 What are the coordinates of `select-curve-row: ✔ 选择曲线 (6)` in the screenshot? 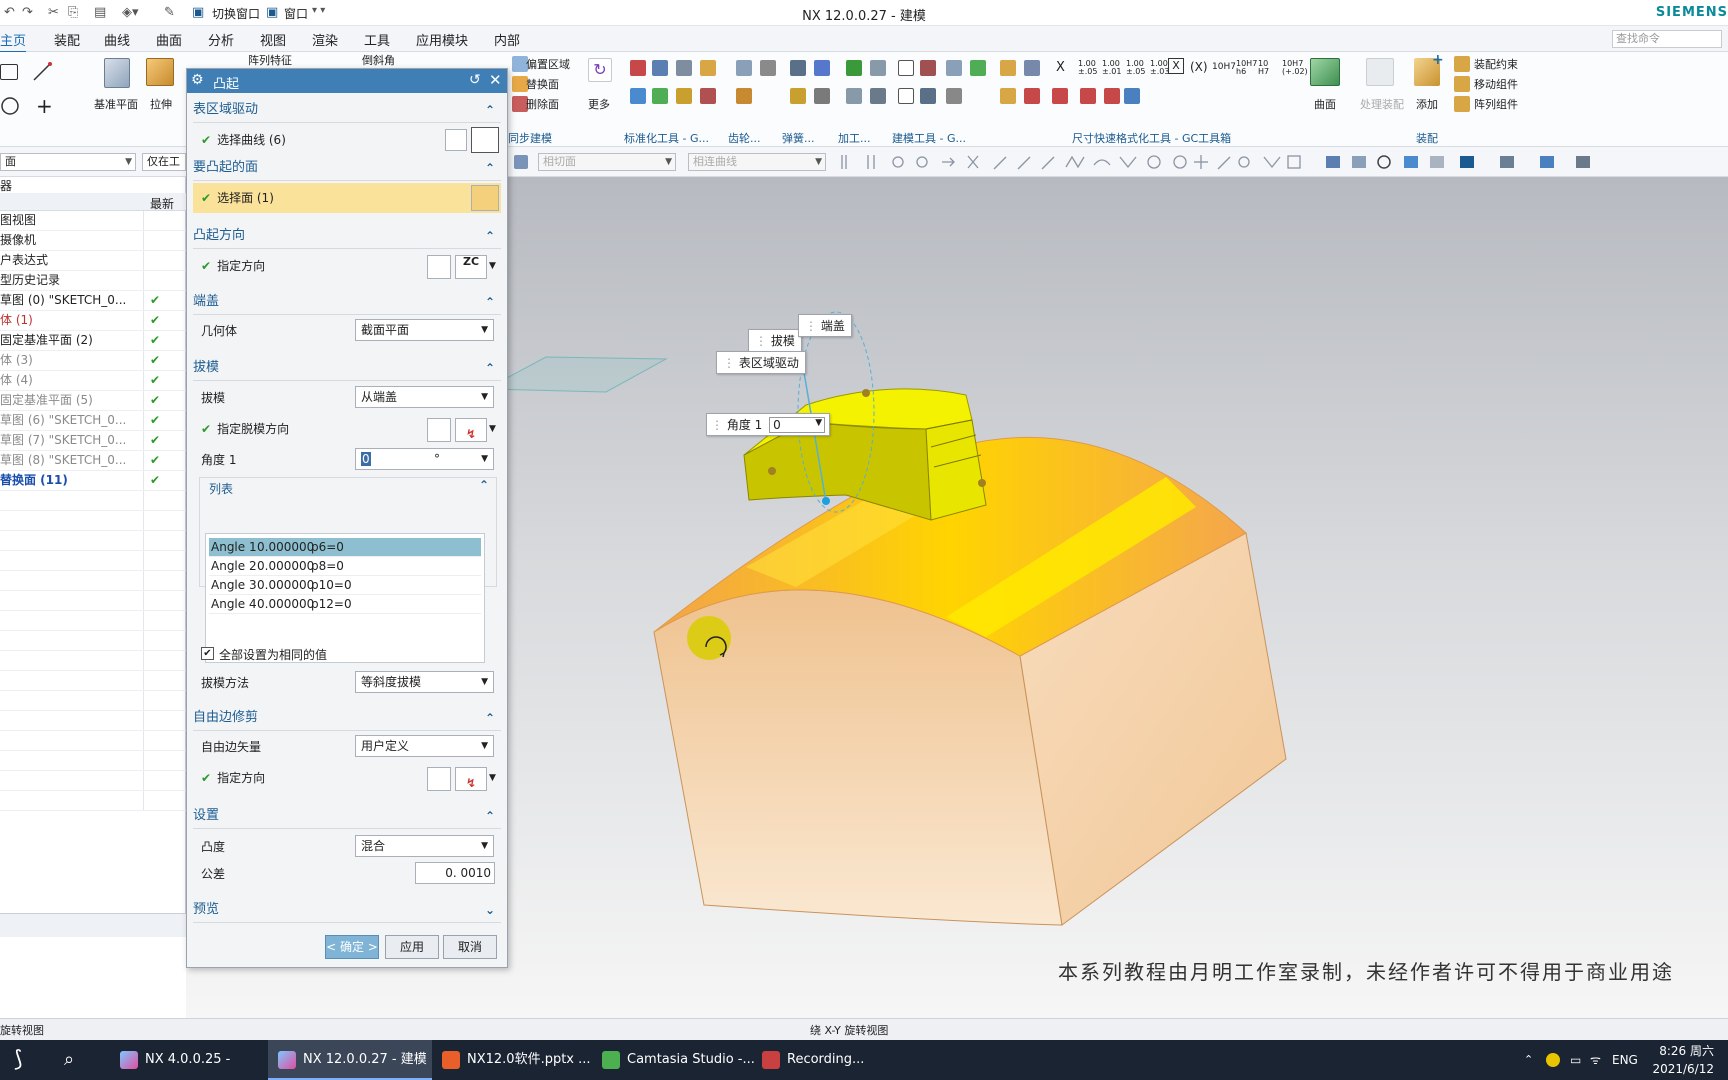 It's located at (347, 140).